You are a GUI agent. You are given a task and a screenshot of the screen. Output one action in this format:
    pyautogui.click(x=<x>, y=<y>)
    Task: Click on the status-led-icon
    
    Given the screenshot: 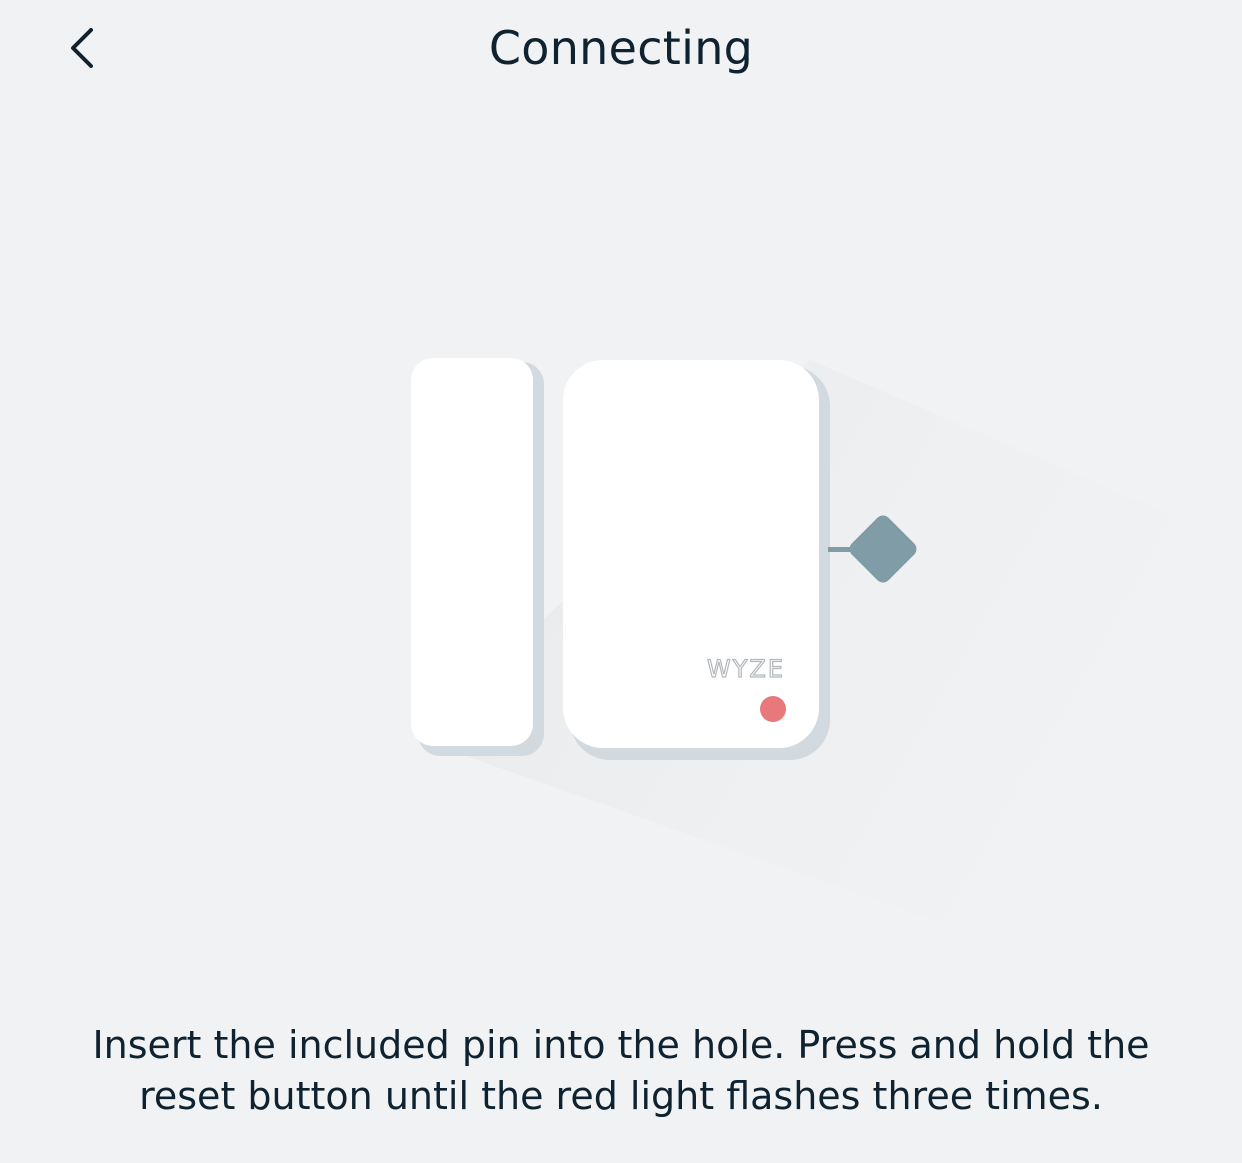 What is the action you would take?
    pyautogui.click(x=773, y=709)
    